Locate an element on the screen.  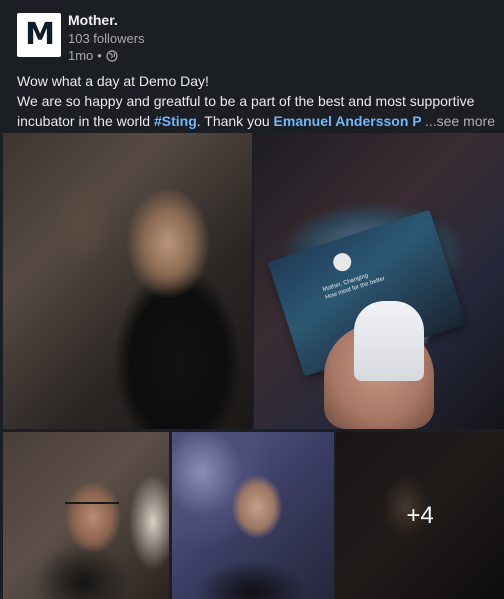
hashtag-link: #Sting is located at coordinates (175, 121).